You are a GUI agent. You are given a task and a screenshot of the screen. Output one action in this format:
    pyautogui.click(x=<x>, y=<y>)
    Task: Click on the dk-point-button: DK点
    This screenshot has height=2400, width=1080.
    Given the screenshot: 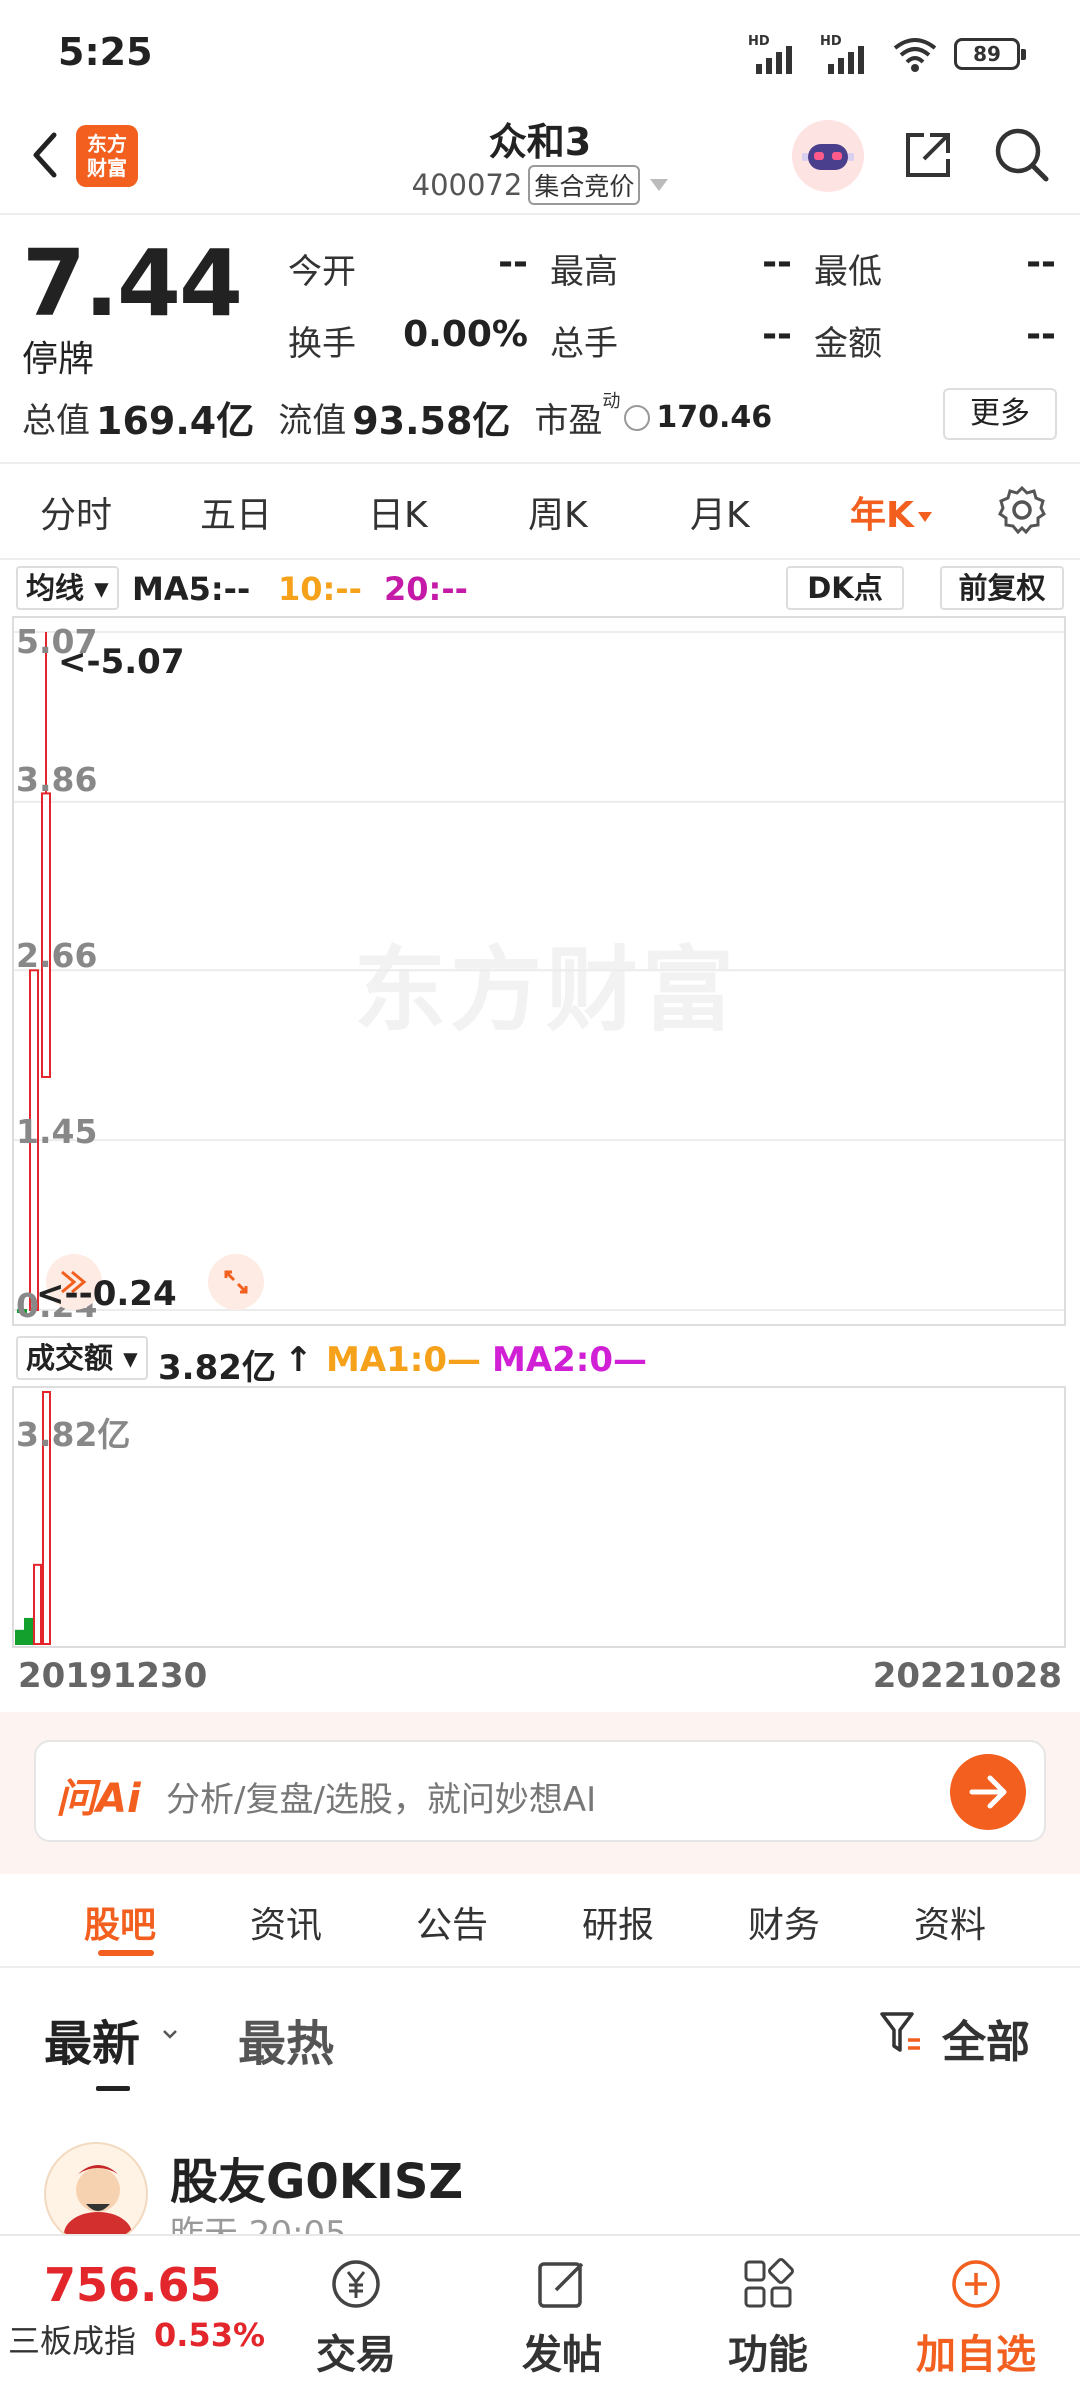 What is the action you would take?
    pyautogui.click(x=845, y=588)
    